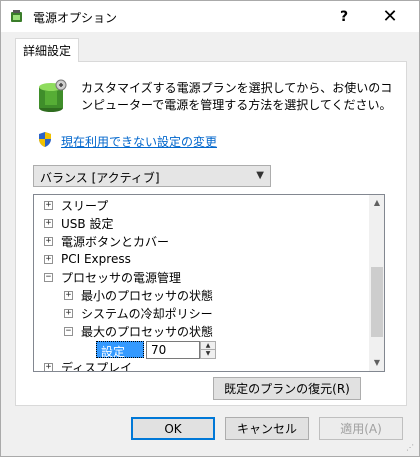 The height and width of the screenshot is (457, 420). I want to click on apply-button: 適用(A), so click(361, 428).